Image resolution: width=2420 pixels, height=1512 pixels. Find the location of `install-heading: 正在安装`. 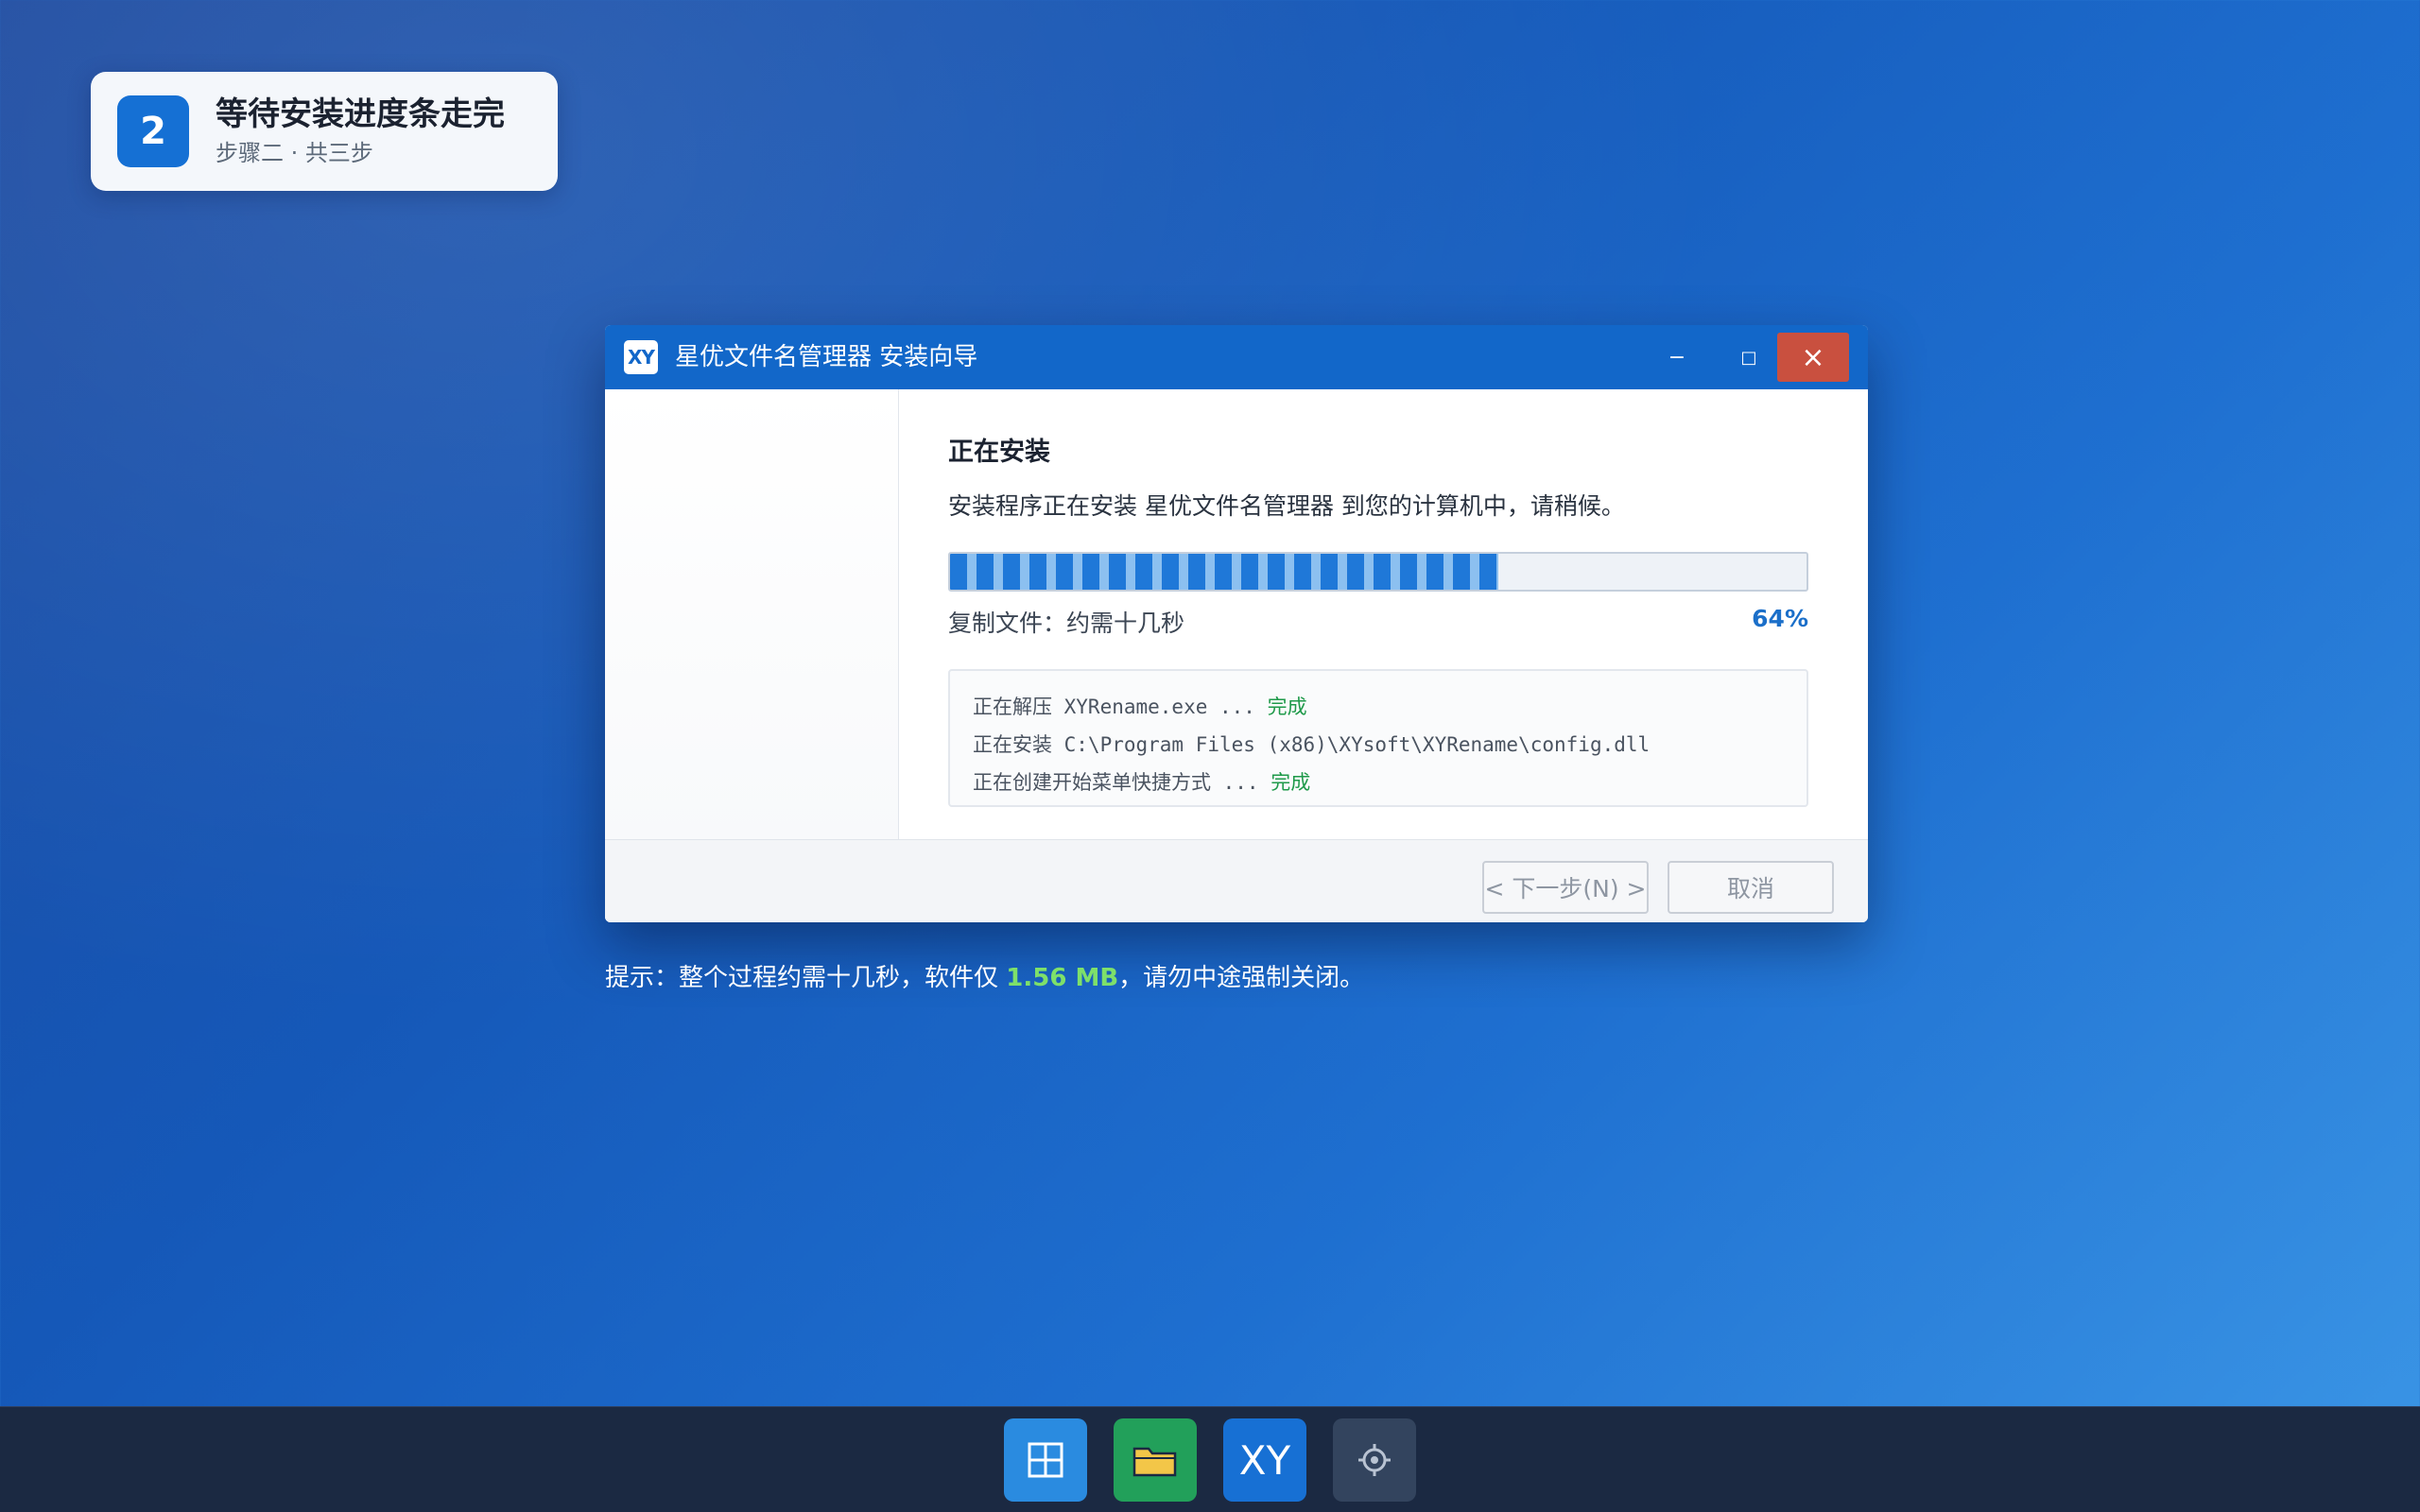

install-heading: 正在安装 is located at coordinates (999, 452).